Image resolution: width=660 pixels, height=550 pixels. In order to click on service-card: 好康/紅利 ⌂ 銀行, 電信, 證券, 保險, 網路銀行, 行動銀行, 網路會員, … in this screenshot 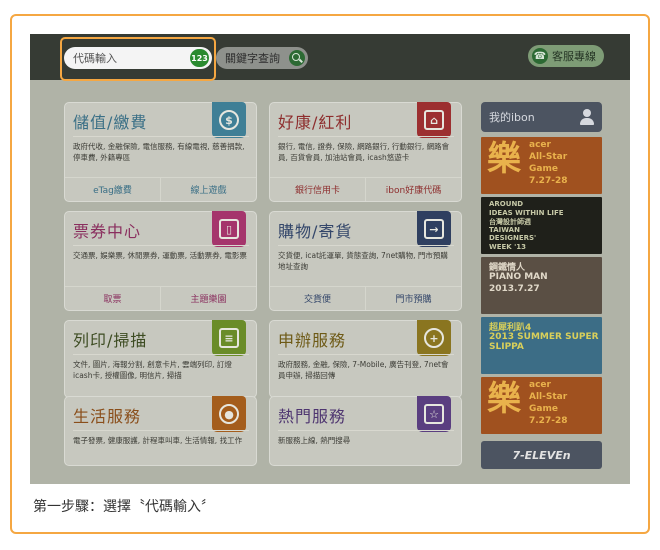, I will do `click(365, 152)`.